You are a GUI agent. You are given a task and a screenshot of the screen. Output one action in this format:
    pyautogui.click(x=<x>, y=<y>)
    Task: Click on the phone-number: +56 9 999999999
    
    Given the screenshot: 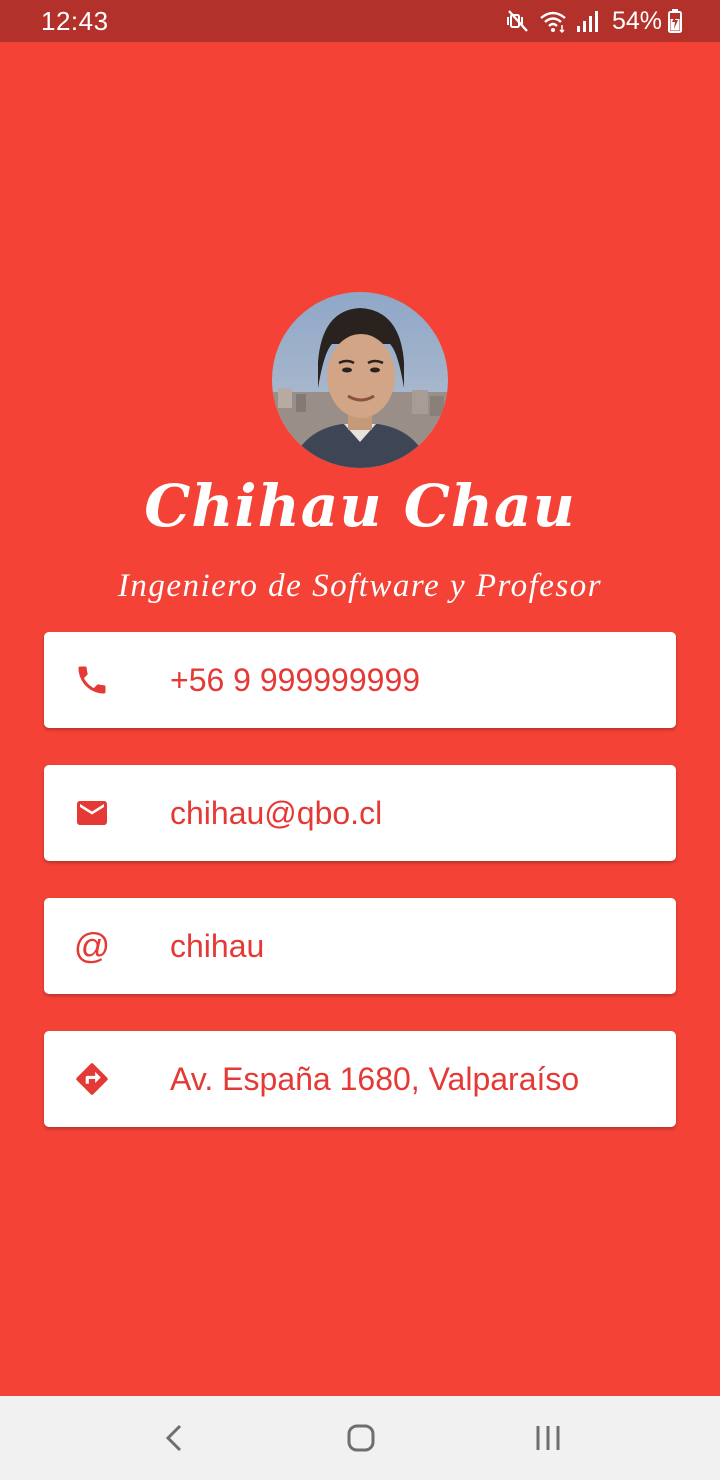 What is the action you would take?
    pyautogui.click(x=295, y=680)
    